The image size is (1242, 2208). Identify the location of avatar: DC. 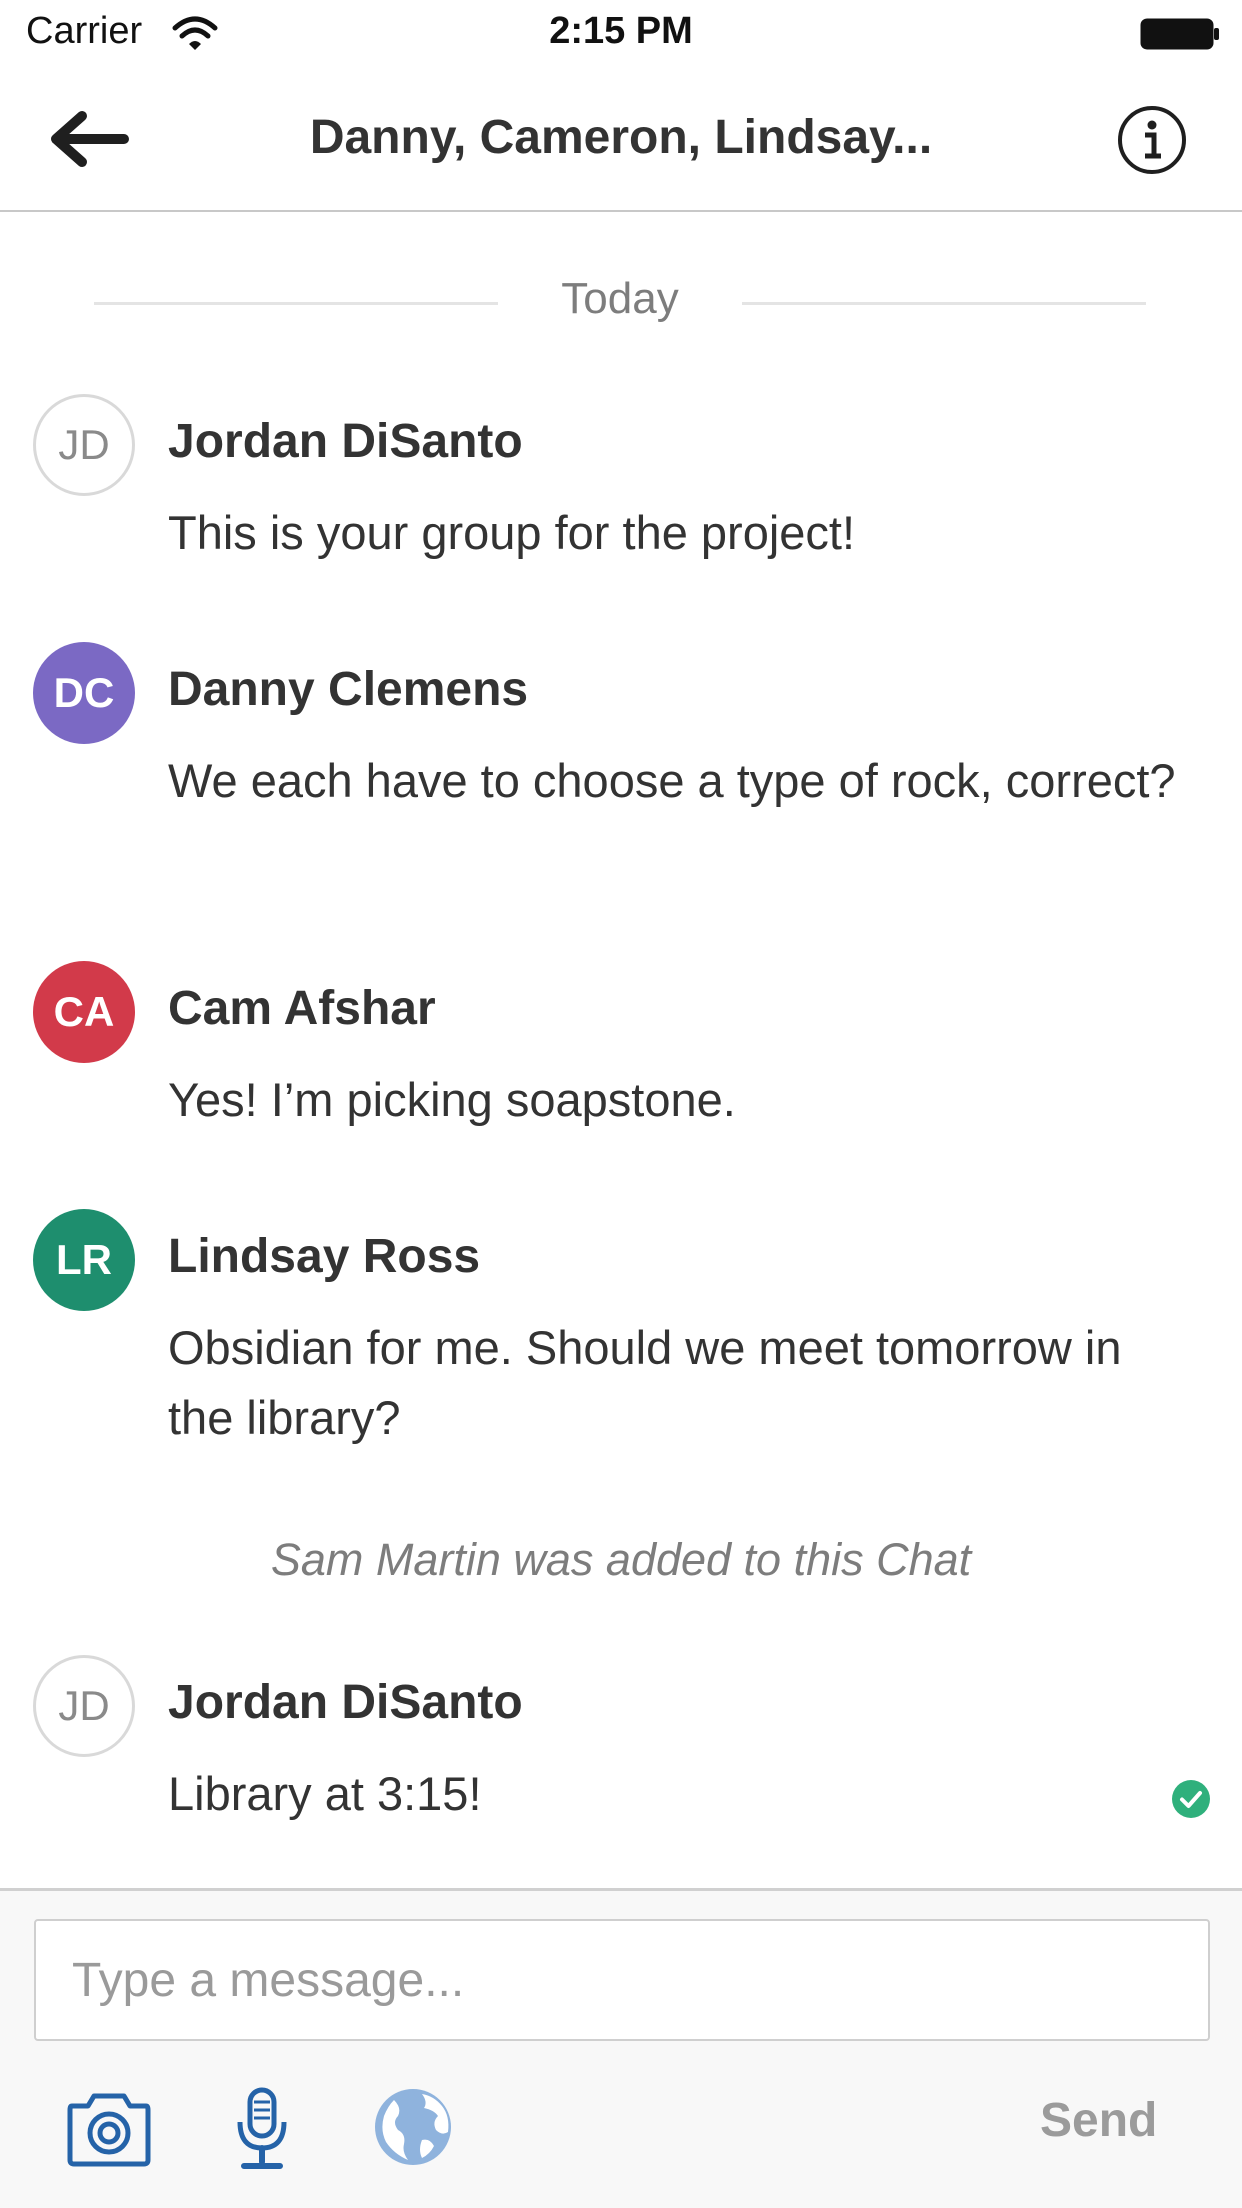
(84, 693).